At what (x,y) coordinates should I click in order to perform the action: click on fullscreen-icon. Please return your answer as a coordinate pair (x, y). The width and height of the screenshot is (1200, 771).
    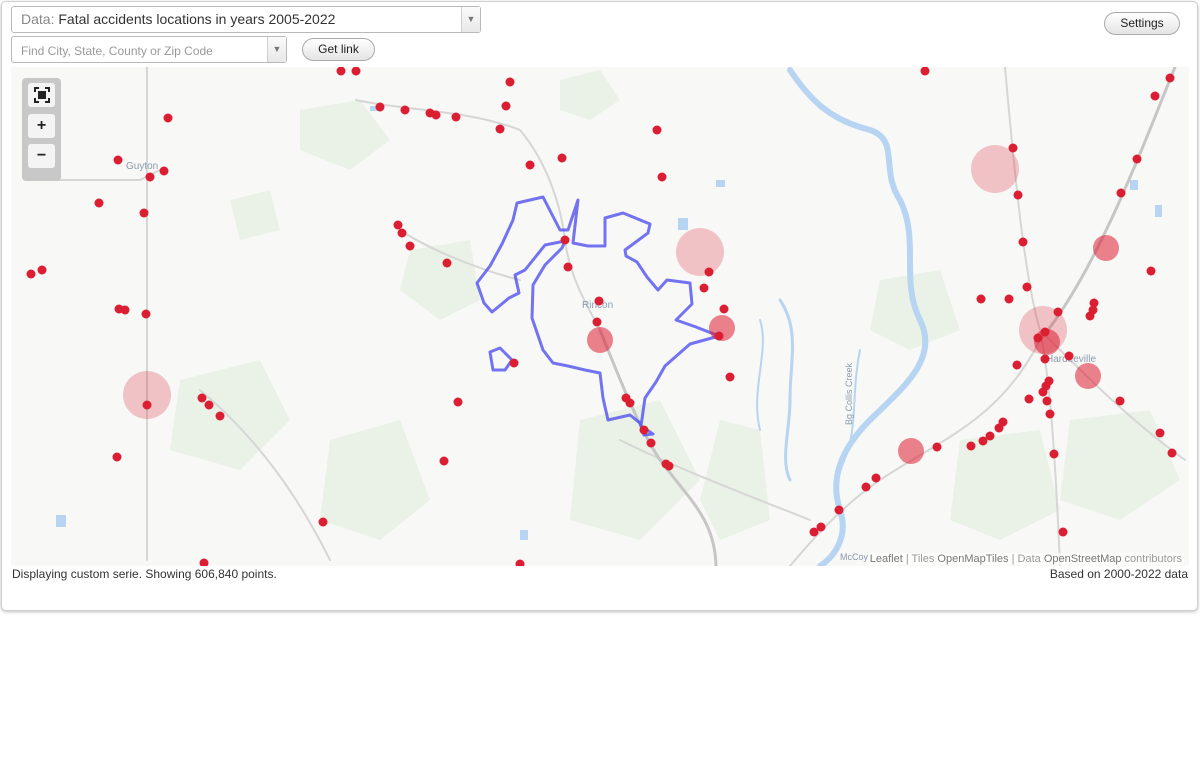
    Looking at the image, I should click on (41, 95).